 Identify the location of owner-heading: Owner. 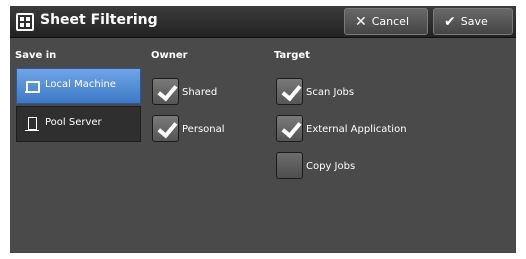
(169, 55).